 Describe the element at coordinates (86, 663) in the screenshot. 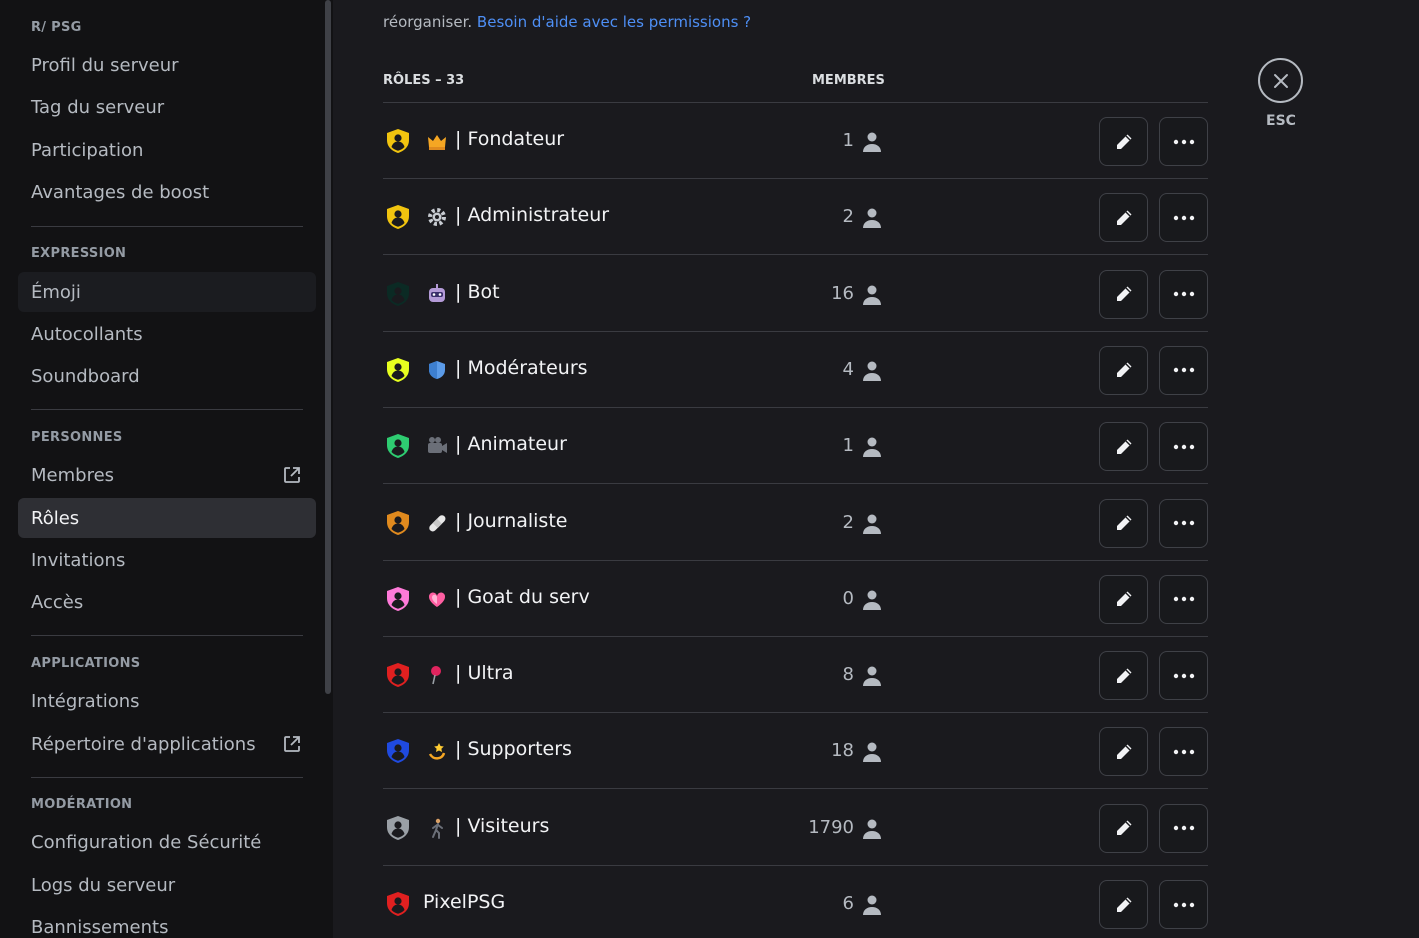

I see `applications-header: APPLICATIONS` at that location.